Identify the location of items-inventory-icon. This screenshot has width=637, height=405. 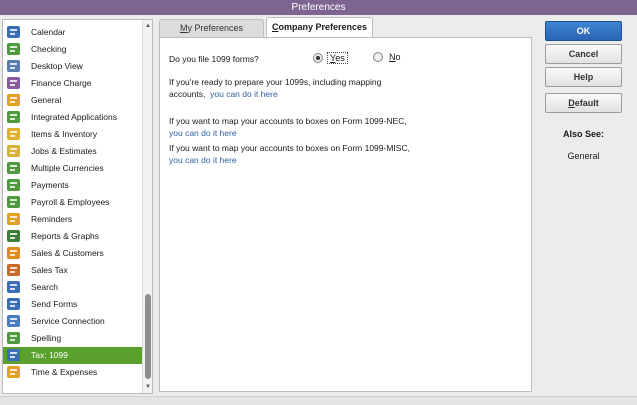
(14, 134).